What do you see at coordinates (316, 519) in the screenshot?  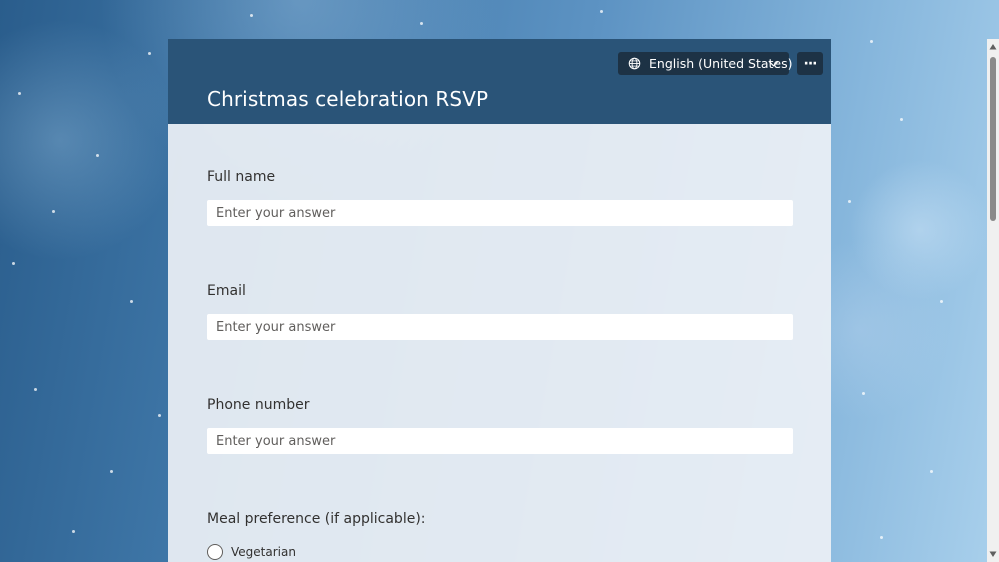 I see `question-label: Meal preference (if applicable):` at bounding box center [316, 519].